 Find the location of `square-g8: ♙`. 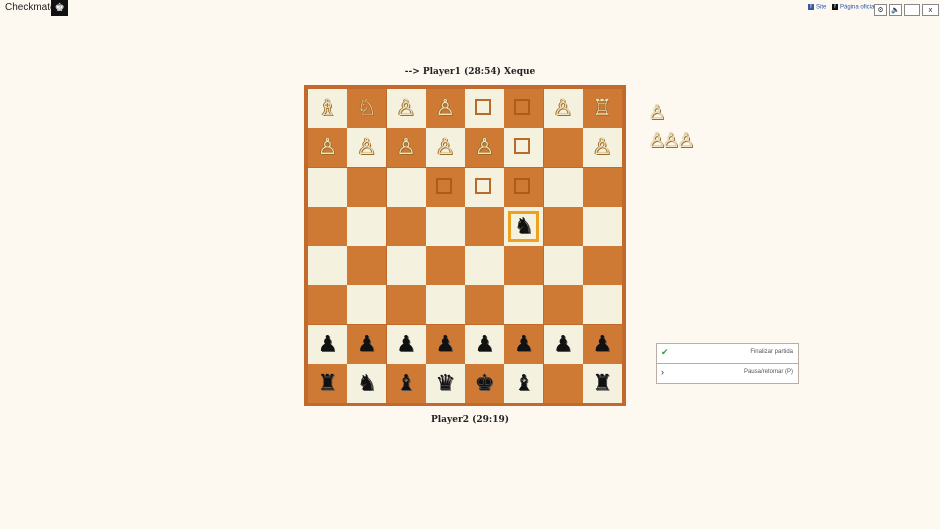

square-g8: ♙ is located at coordinates (563, 108).